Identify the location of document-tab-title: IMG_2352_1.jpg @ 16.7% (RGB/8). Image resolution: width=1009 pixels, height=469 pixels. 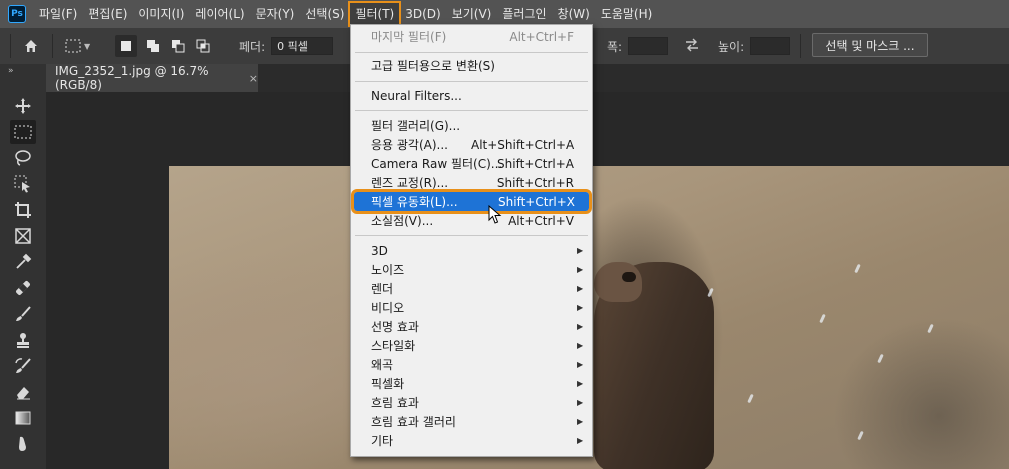
(132, 78).